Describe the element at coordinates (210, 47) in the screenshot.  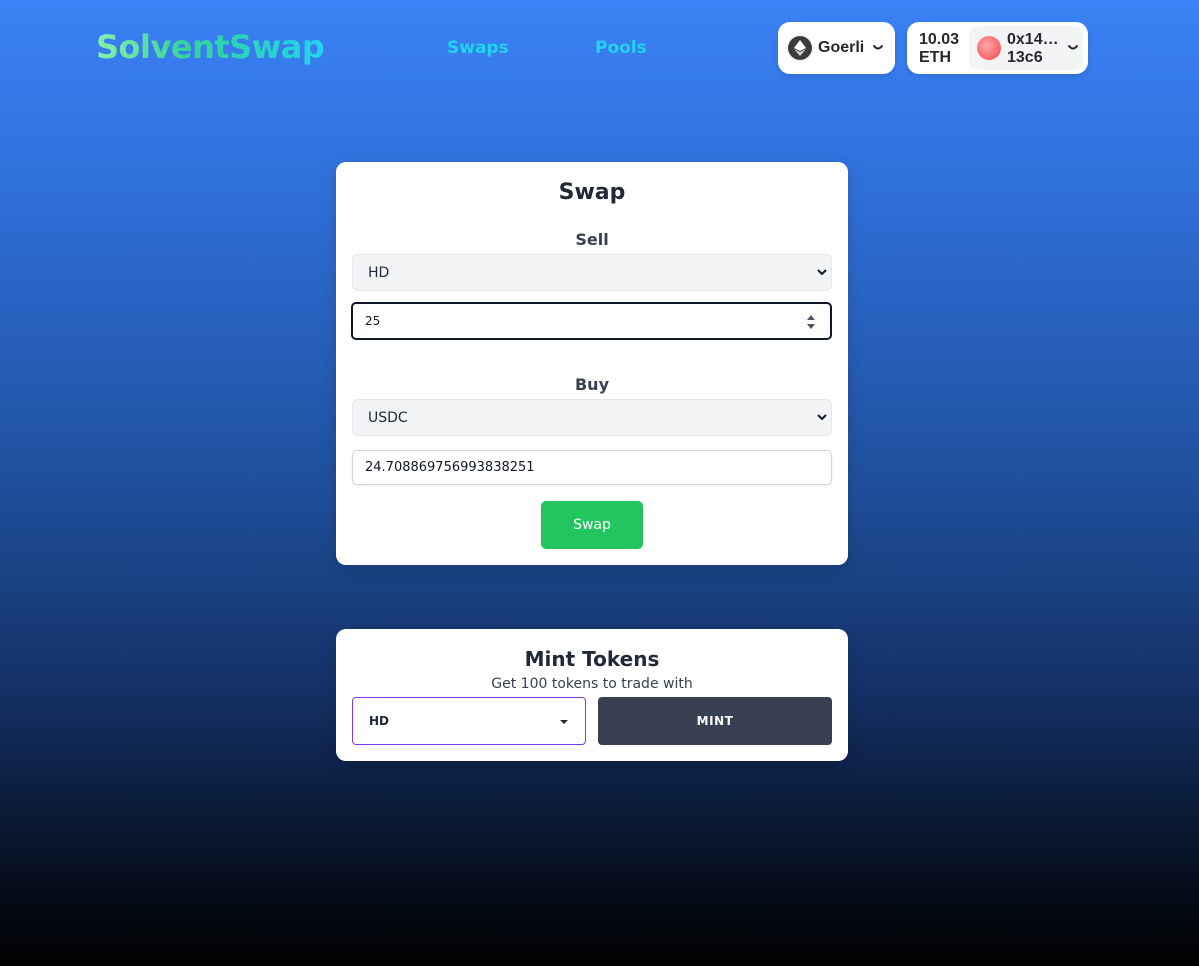
I see `brand-logo: SolventSwap` at that location.